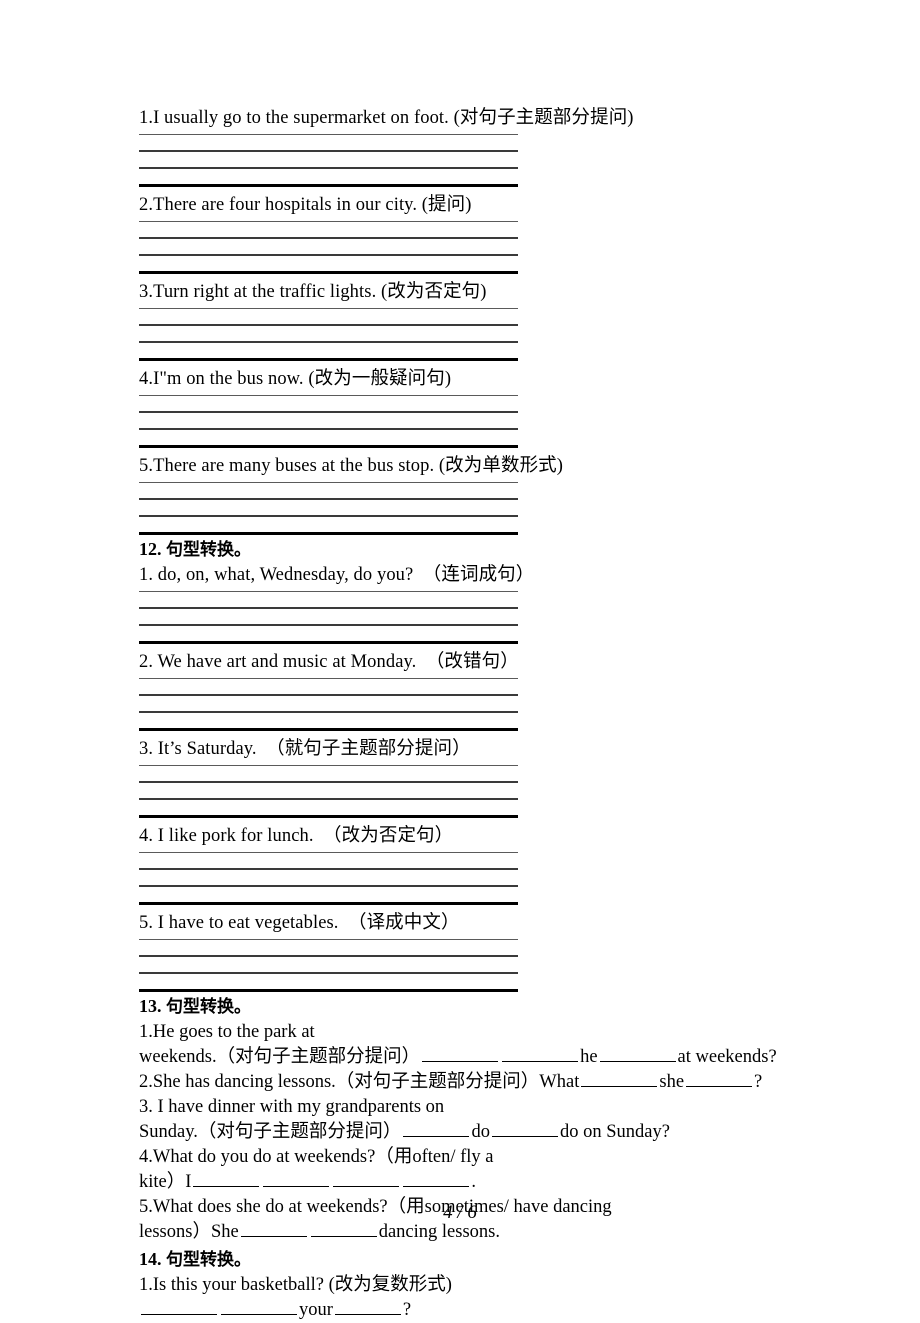 The image size is (920, 1323). Describe the element at coordinates (295, 379) in the screenshot. I see `question-text: 4.I"m on the bus now. (改为一般疑问句)` at that location.